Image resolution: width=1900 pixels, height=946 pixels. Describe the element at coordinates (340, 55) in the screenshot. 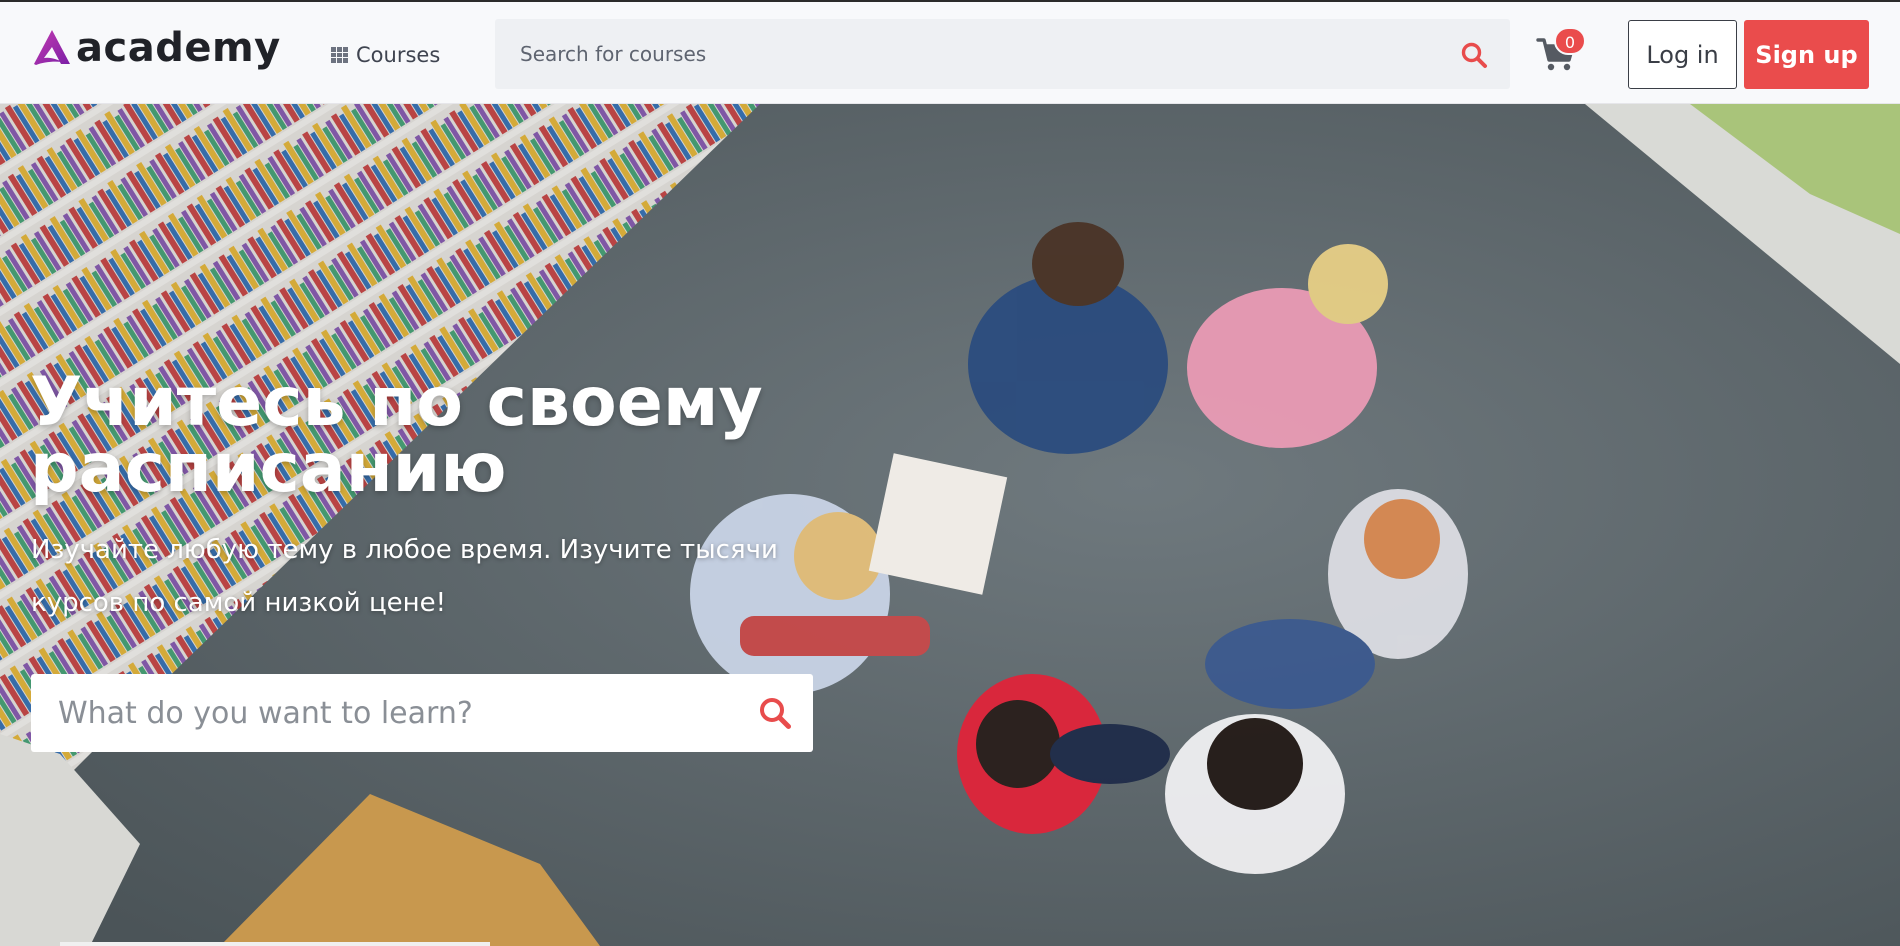

I see `grid-icon` at that location.